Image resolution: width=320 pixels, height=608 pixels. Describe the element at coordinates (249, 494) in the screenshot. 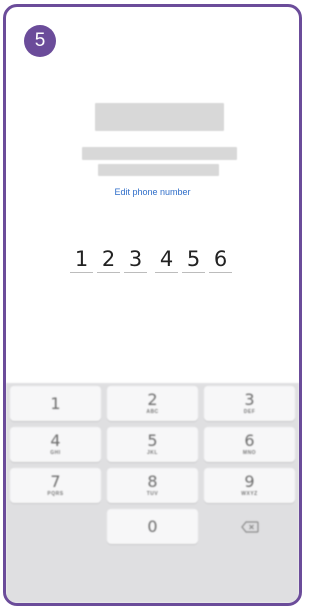

I see `key-letters: WXYZ` at that location.